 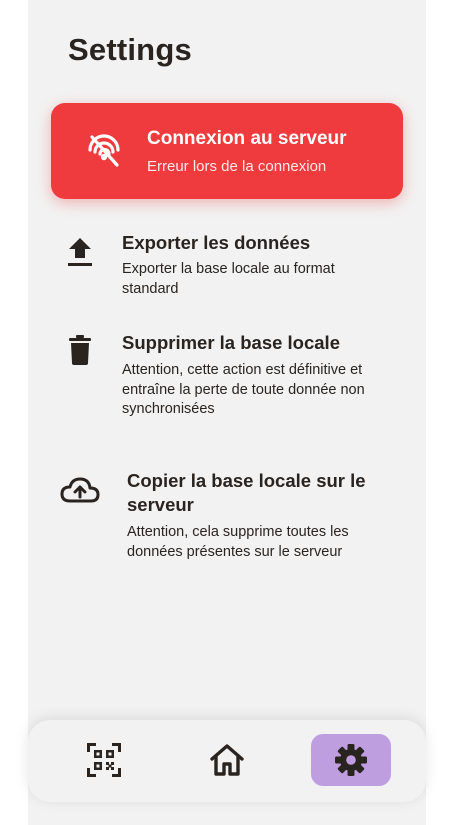 I want to click on copy-title: Copier la base locale sur le serveur, so click(x=246, y=492).